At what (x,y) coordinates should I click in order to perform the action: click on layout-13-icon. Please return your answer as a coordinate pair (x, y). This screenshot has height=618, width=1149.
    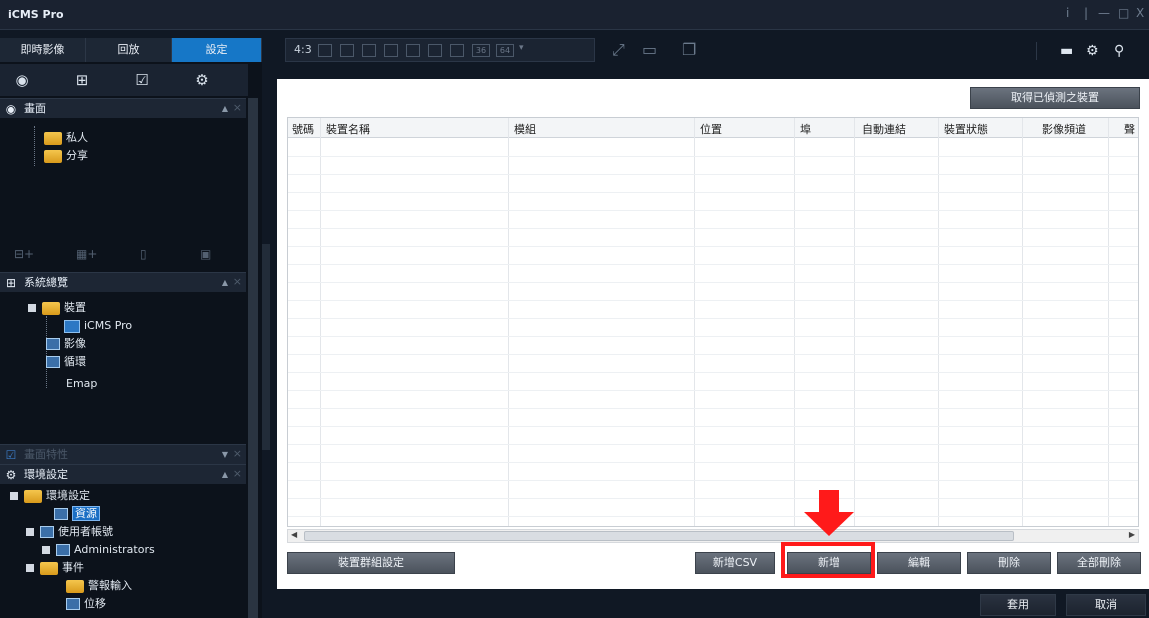
    Looking at the image, I should click on (435, 50).